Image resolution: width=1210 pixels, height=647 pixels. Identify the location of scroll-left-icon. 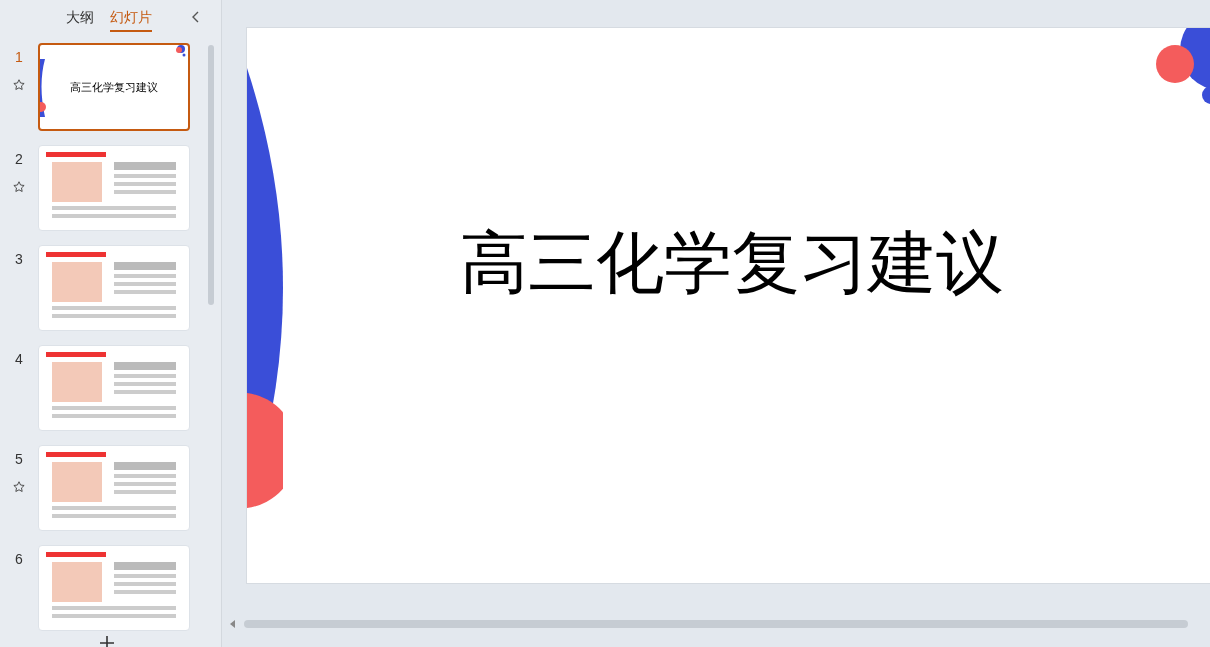
(233, 624).